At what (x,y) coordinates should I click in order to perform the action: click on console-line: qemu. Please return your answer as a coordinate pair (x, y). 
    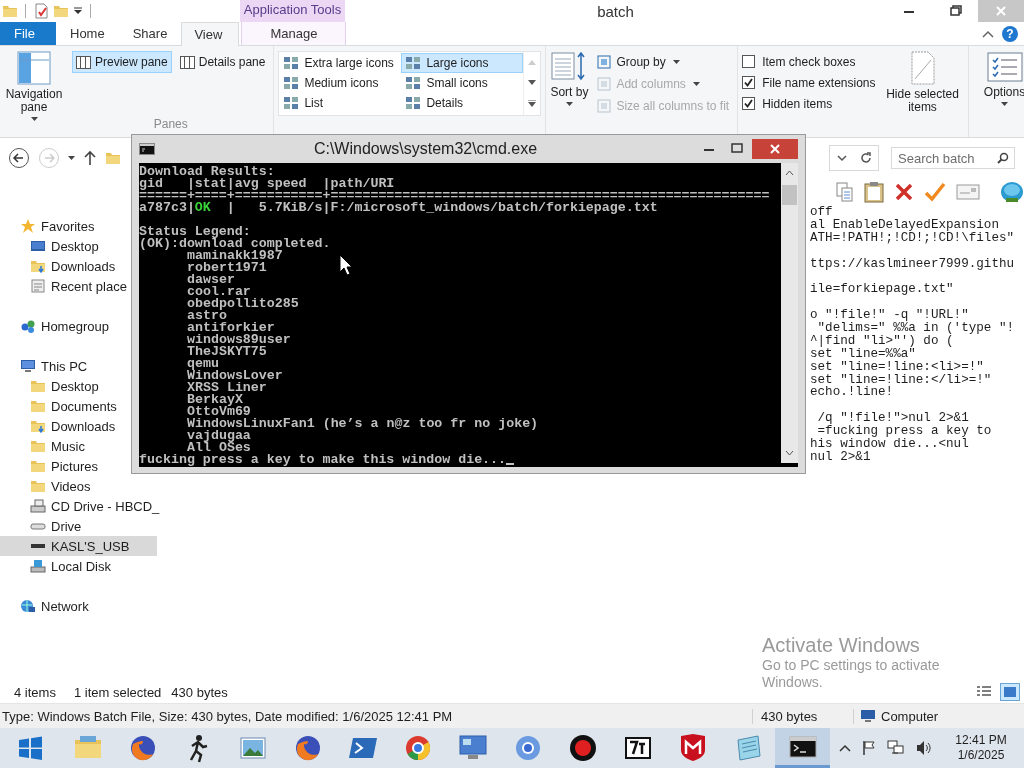
    Looking at the image, I should click on (202, 364).